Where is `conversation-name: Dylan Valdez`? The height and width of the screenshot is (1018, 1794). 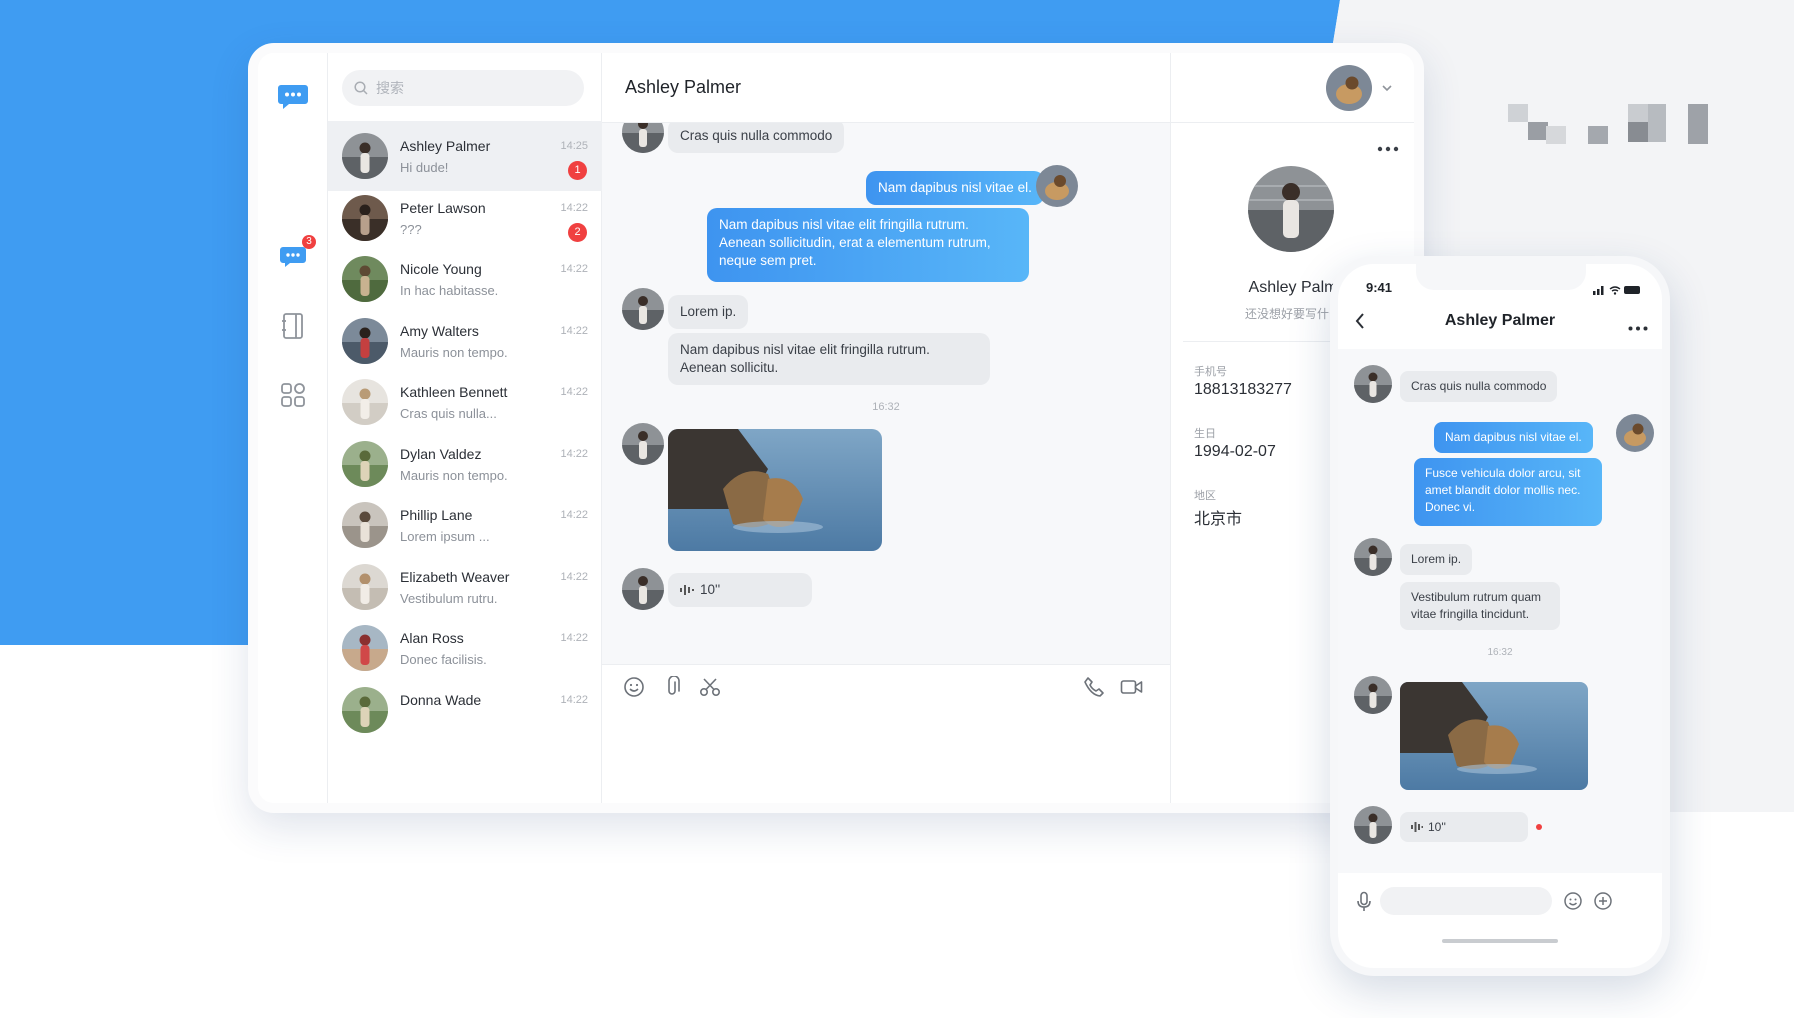 conversation-name: Dylan Valdez is located at coordinates (441, 453).